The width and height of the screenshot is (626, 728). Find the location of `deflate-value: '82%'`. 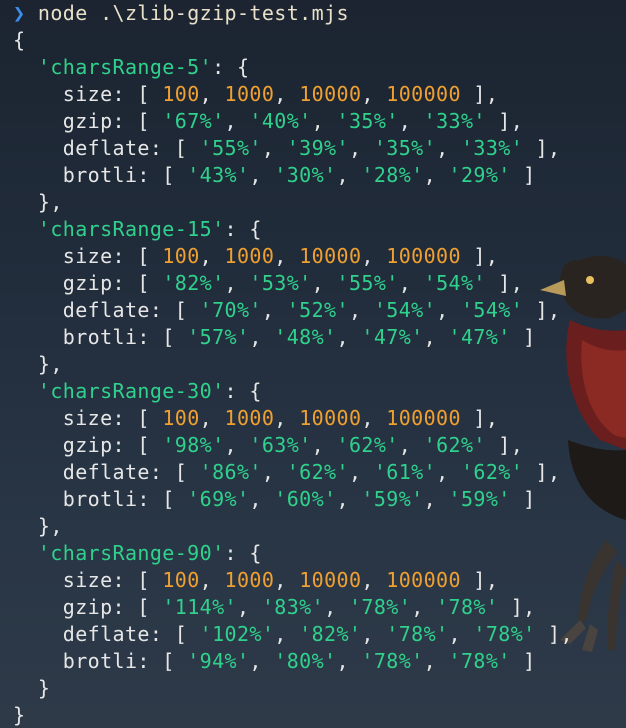

deflate-value: '82%' is located at coordinates (330, 634).